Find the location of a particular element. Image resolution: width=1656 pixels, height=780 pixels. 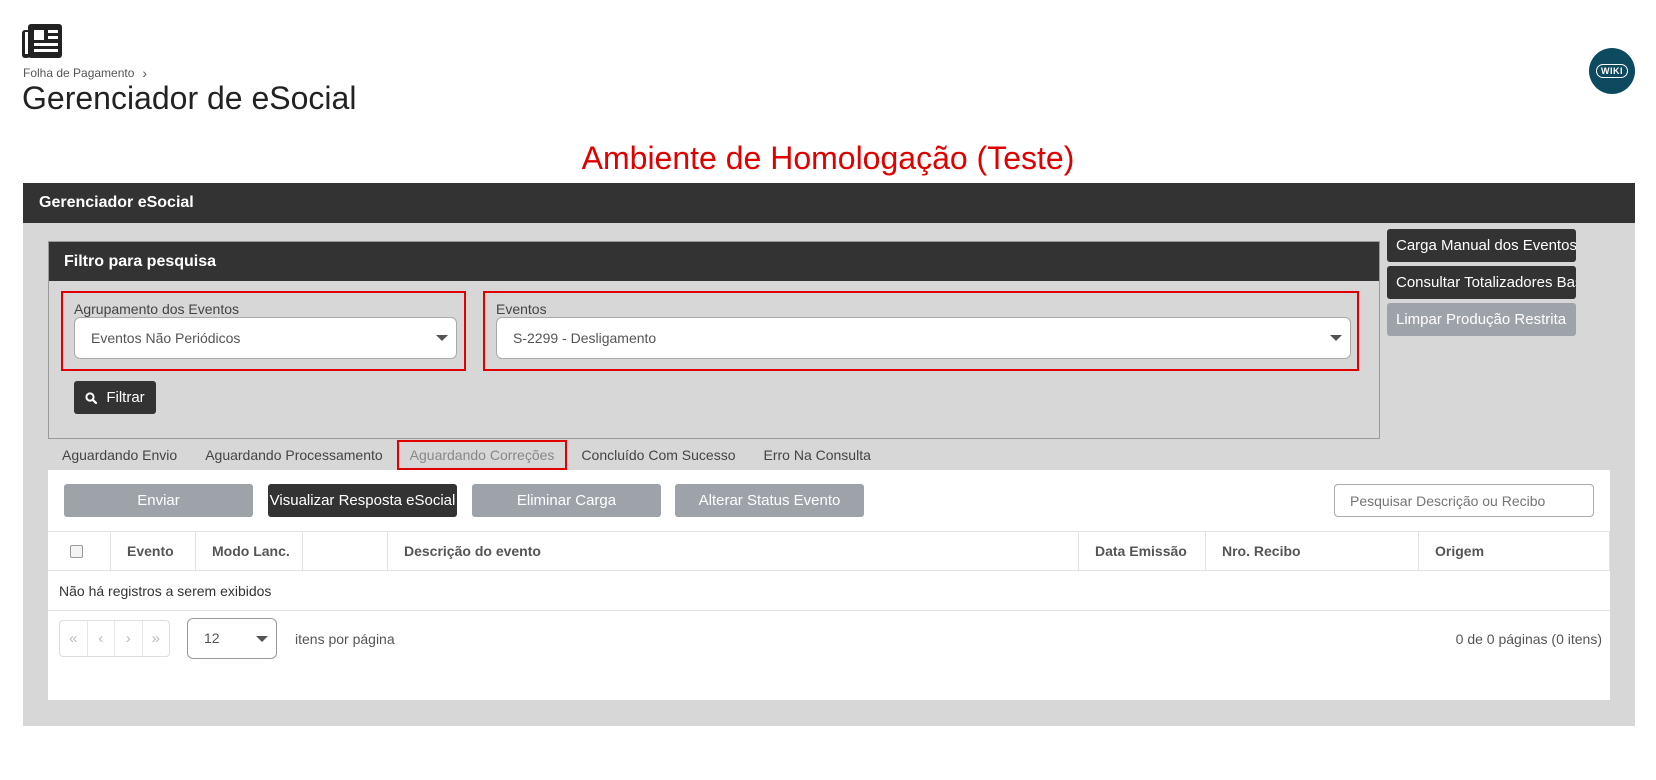

events-field: Eventos S-2299 - Desligamento is located at coordinates (921, 331).